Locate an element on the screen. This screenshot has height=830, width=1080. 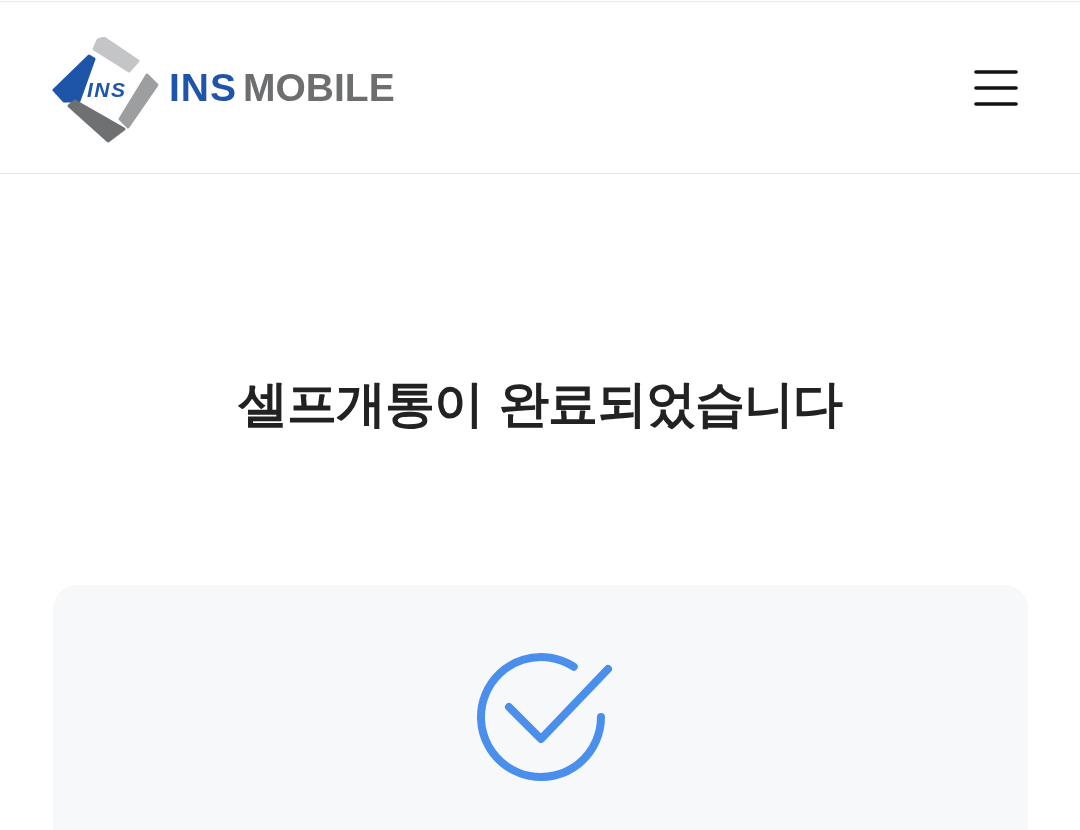
menu-button is located at coordinates (996, 87).